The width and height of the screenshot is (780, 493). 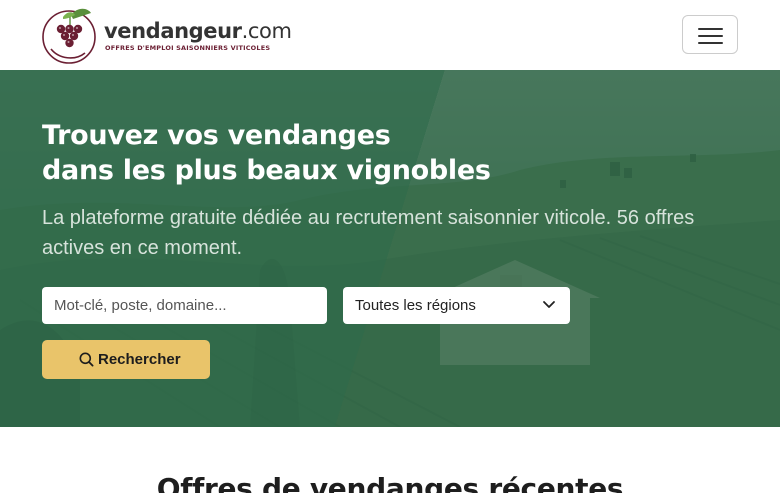 I want to click on hero-title-line-2: dans les plus beaux vignobles, so click(x=266, y=170).